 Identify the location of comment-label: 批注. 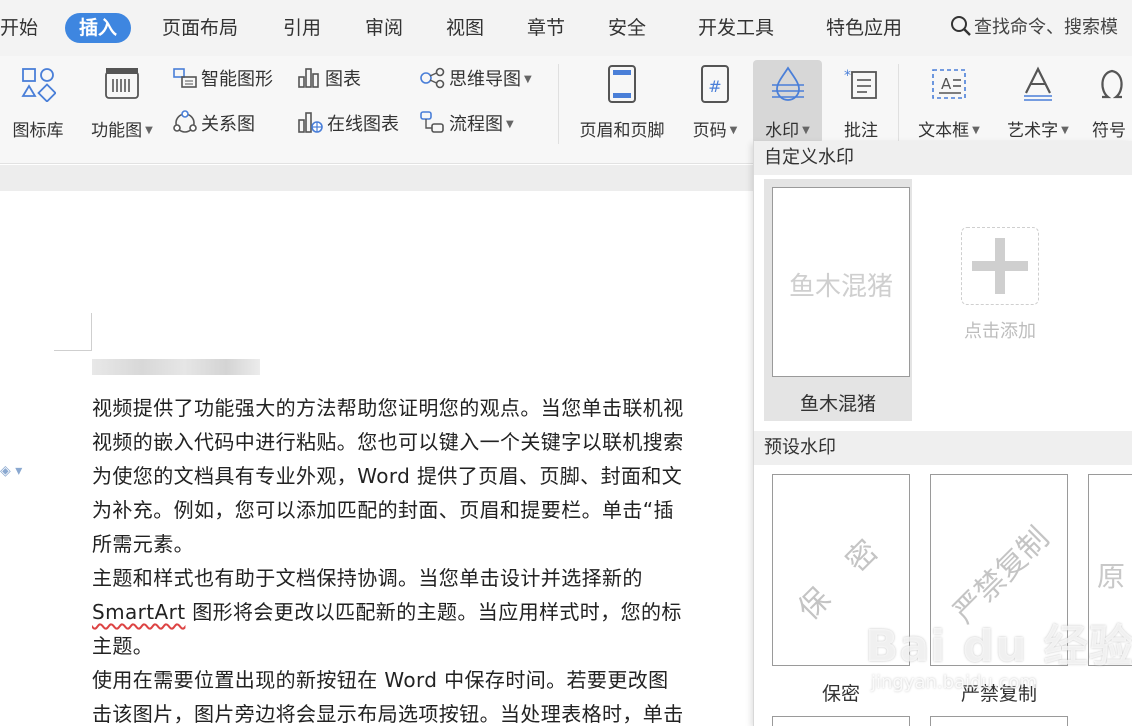
(861, 131).